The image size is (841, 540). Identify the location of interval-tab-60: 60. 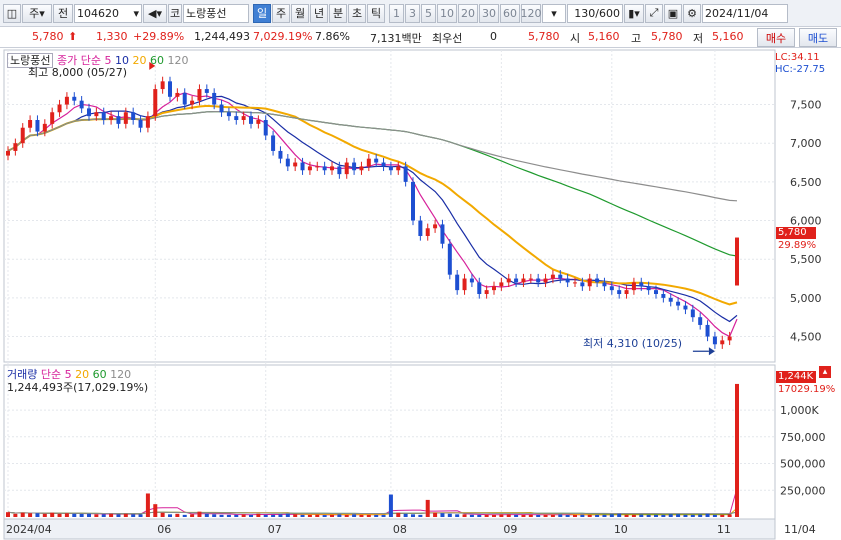
(510, 13).